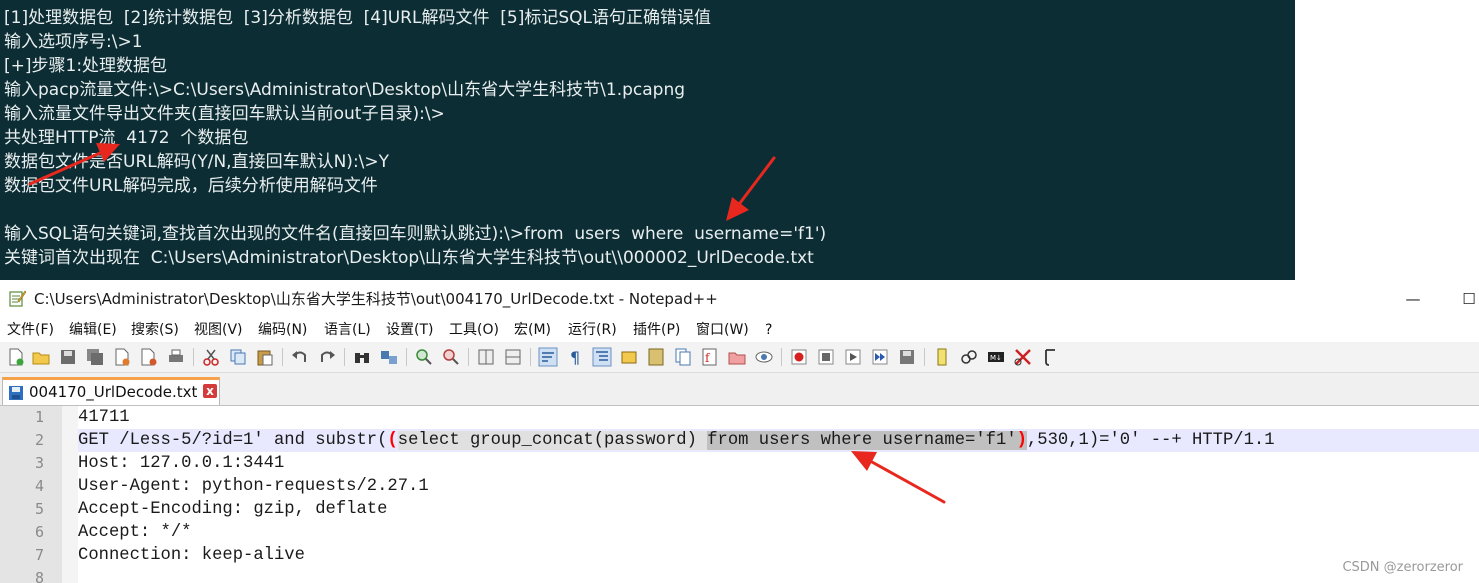  Describe the element at coordinates (39, 486) in the screenshot. I see `line-number: 4` at that location.